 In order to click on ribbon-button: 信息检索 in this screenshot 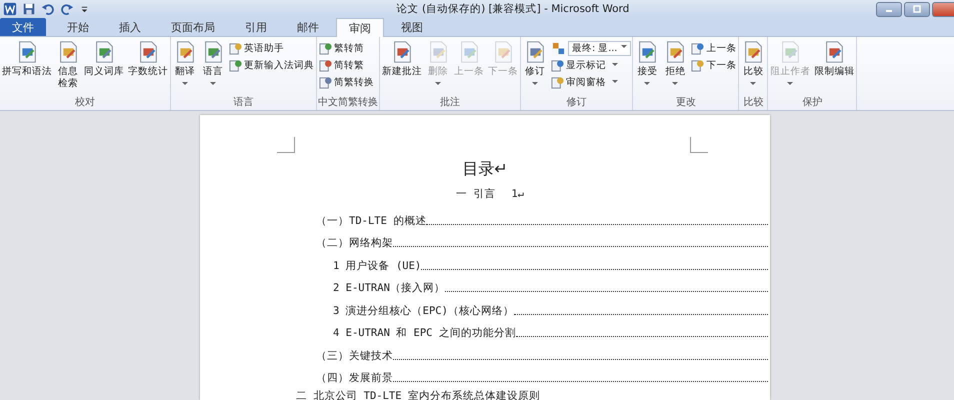, I will do `click(68, 65)`.